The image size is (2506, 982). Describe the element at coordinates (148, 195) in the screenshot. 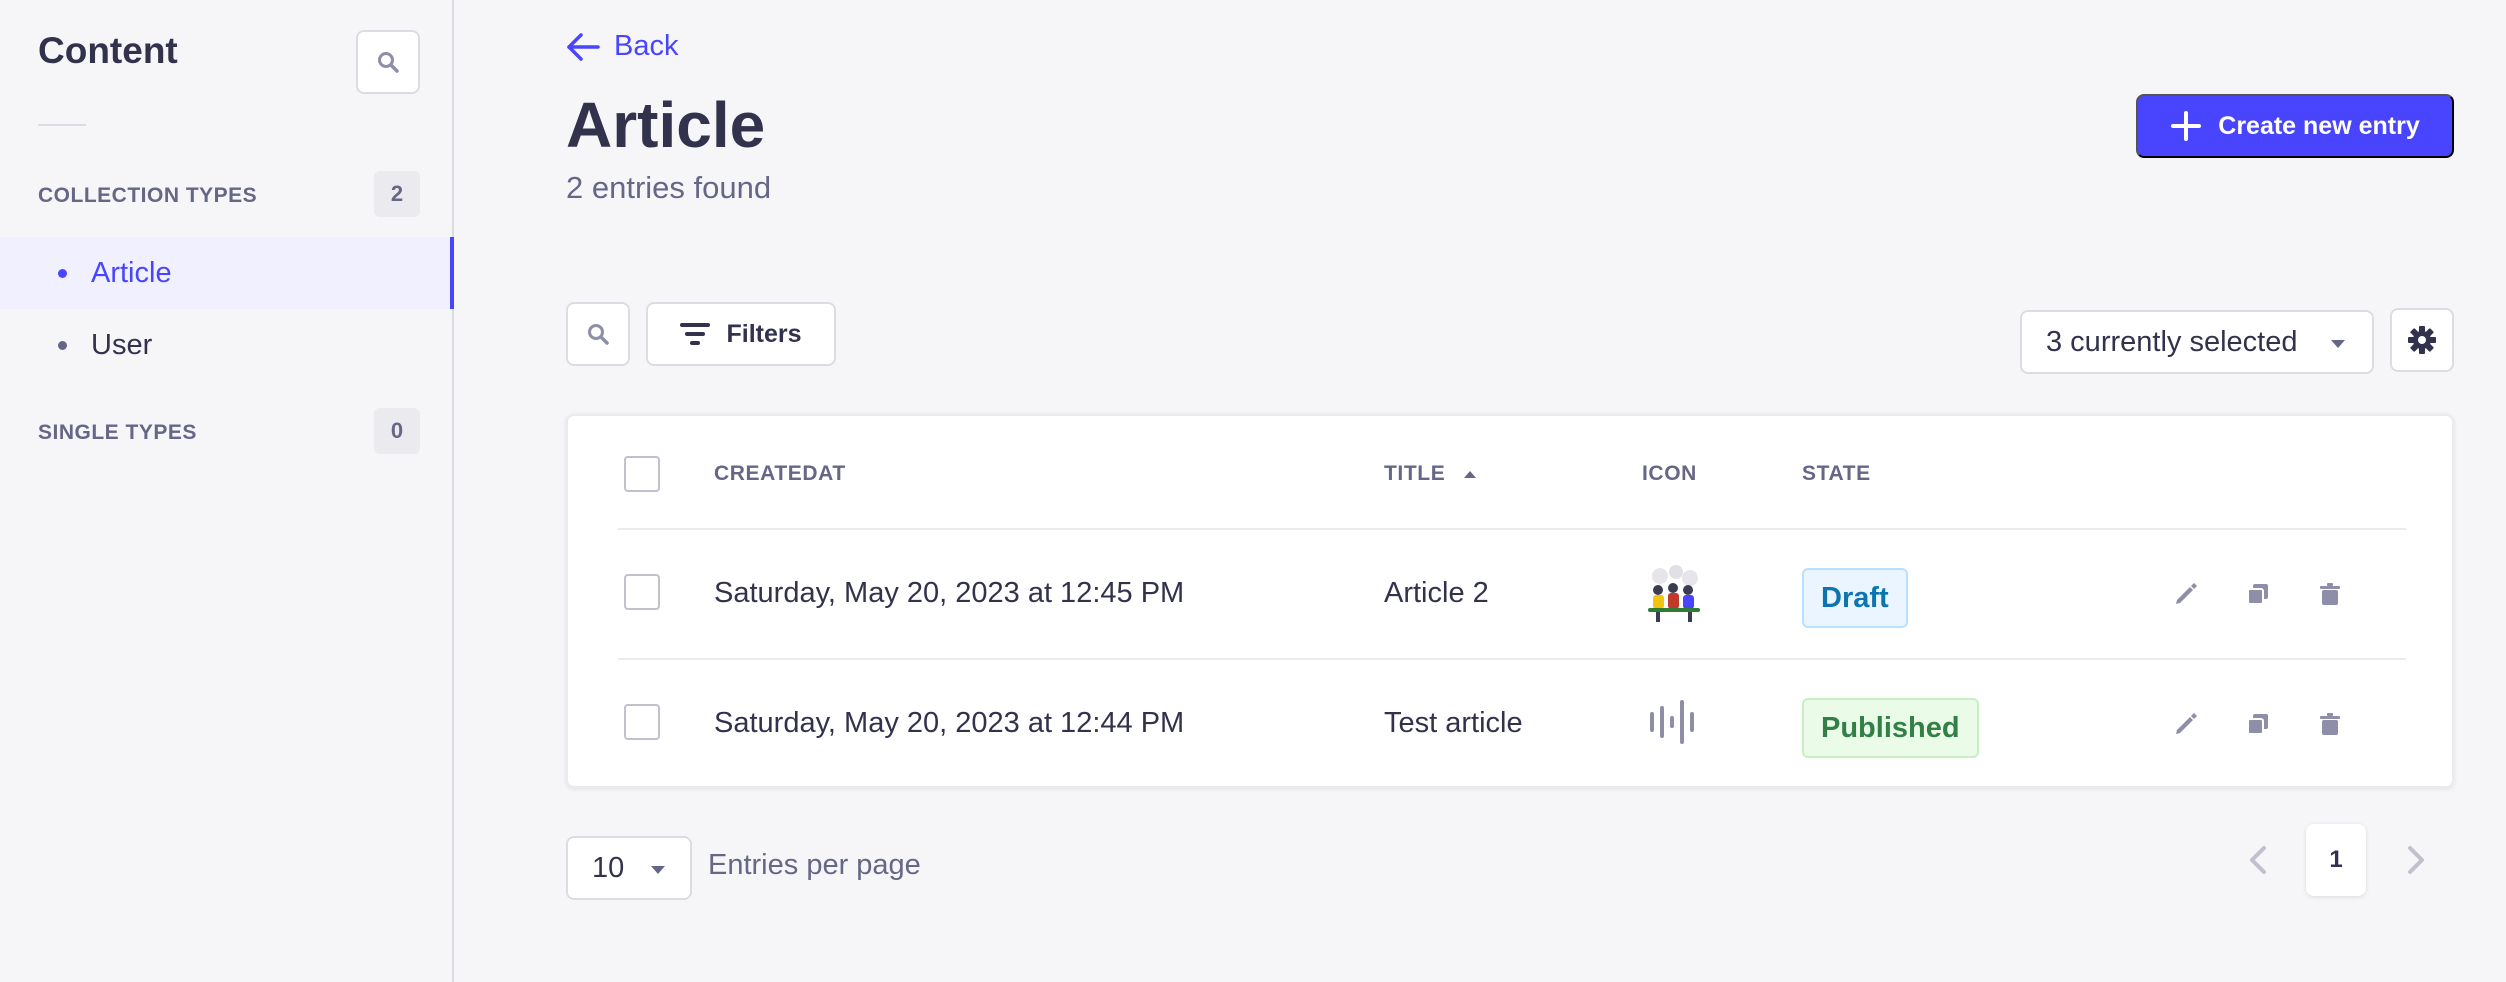

I see `section-collection-types: COLLECTION TYPES` at that location.